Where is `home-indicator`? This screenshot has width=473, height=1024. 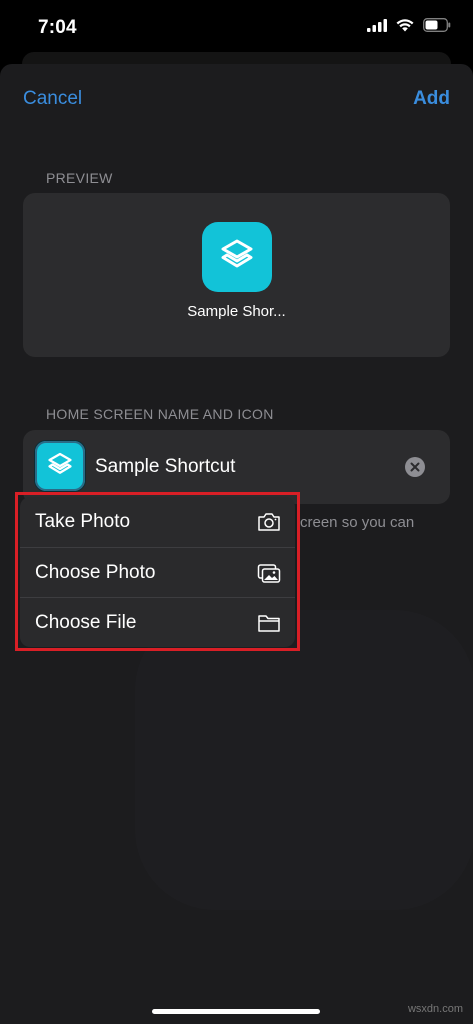 home-indicator is located at coordinates (236, 1011).